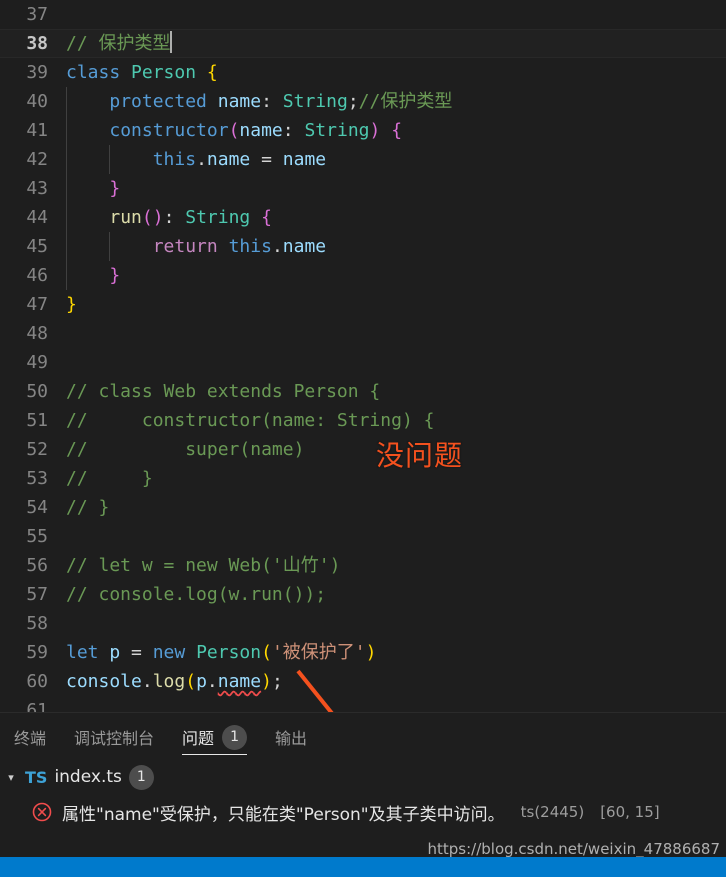 The height and width of the screenshot is (877, 726). What do you see at coordinates (37, 565) in the screenshot?
I see `line-number: 56` at bounding box center [37, 565].